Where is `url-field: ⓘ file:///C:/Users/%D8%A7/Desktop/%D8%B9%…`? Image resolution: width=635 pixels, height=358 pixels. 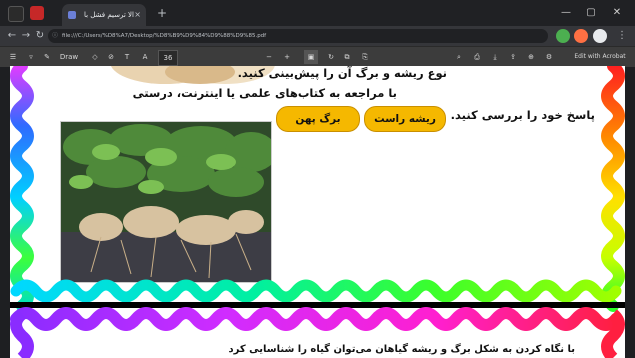
url-field: ⓘ file:///C:/Users/%D8%A7/Desktop/%D8%B9%… is located at coordinates (298, 36).